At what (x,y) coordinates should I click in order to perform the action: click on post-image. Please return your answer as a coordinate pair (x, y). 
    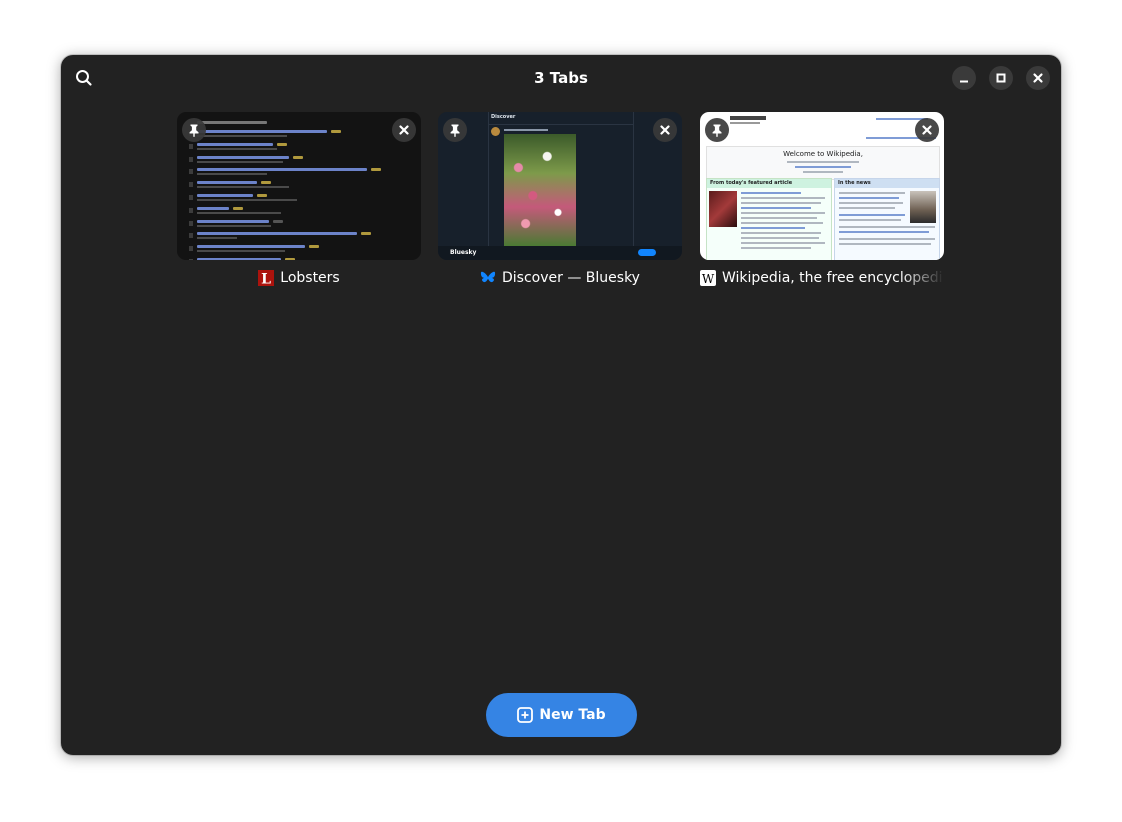
    Looking at the image, I should click on (540, 190).